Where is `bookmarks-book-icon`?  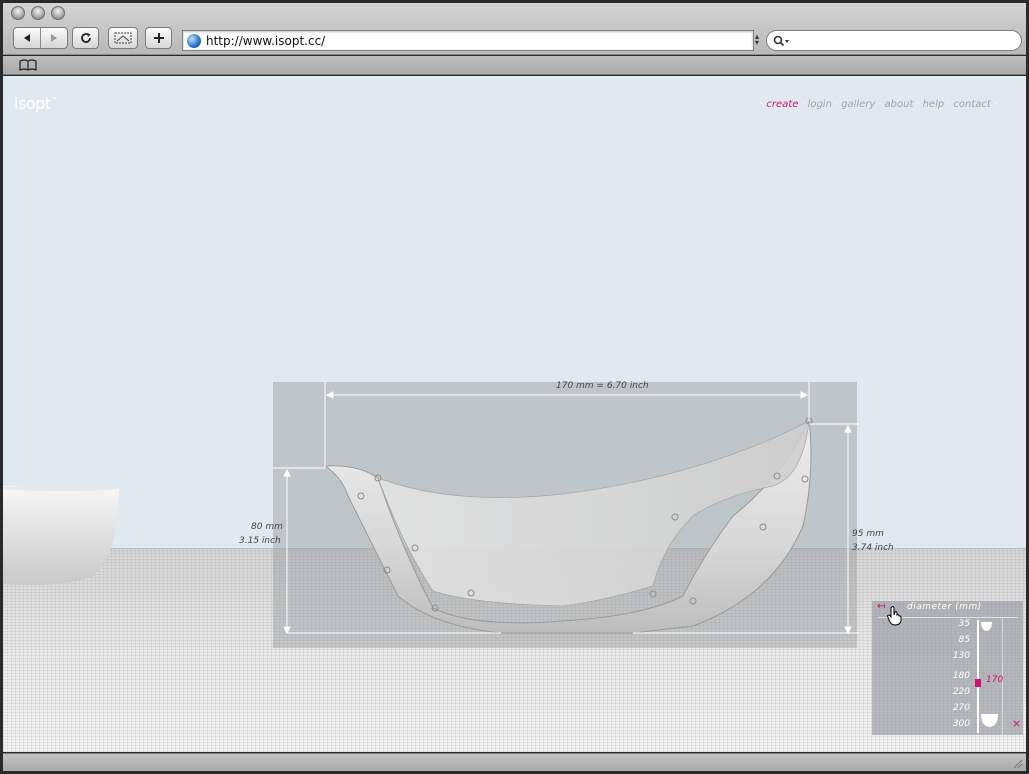
bookmarks-book-icon is located at coordinates (28, 65).